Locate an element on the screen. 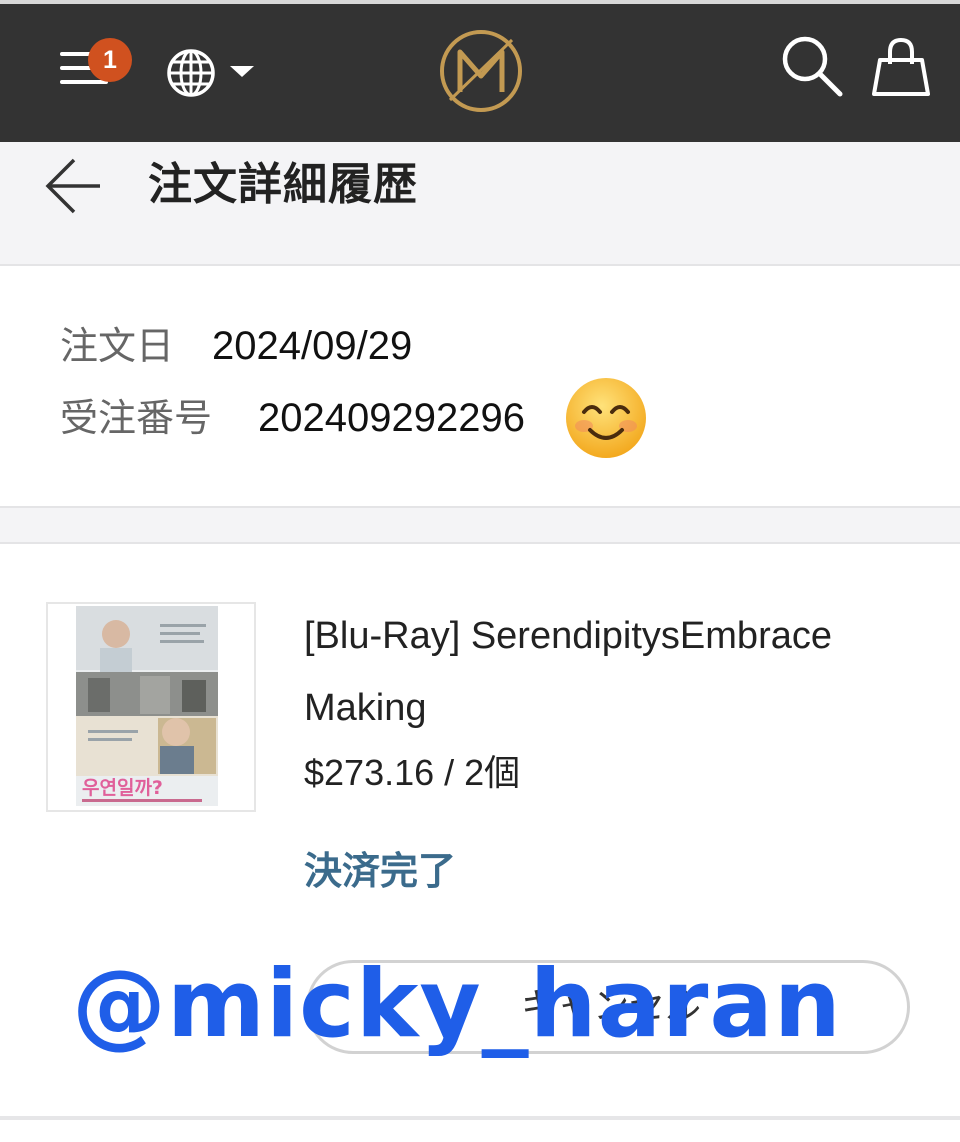 The image size is (960, 1142). smiling-face-emoji is located at coordinates (606, 418).